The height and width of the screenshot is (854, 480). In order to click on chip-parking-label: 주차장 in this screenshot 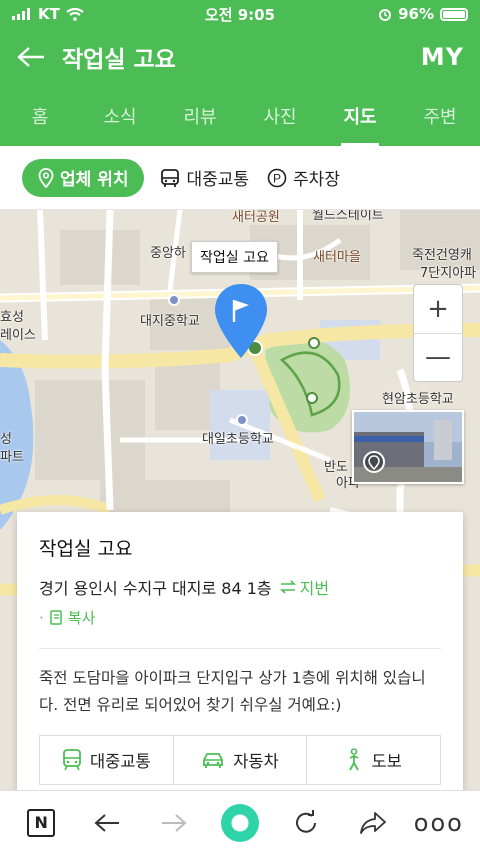, I will do `click(316, 180)`.